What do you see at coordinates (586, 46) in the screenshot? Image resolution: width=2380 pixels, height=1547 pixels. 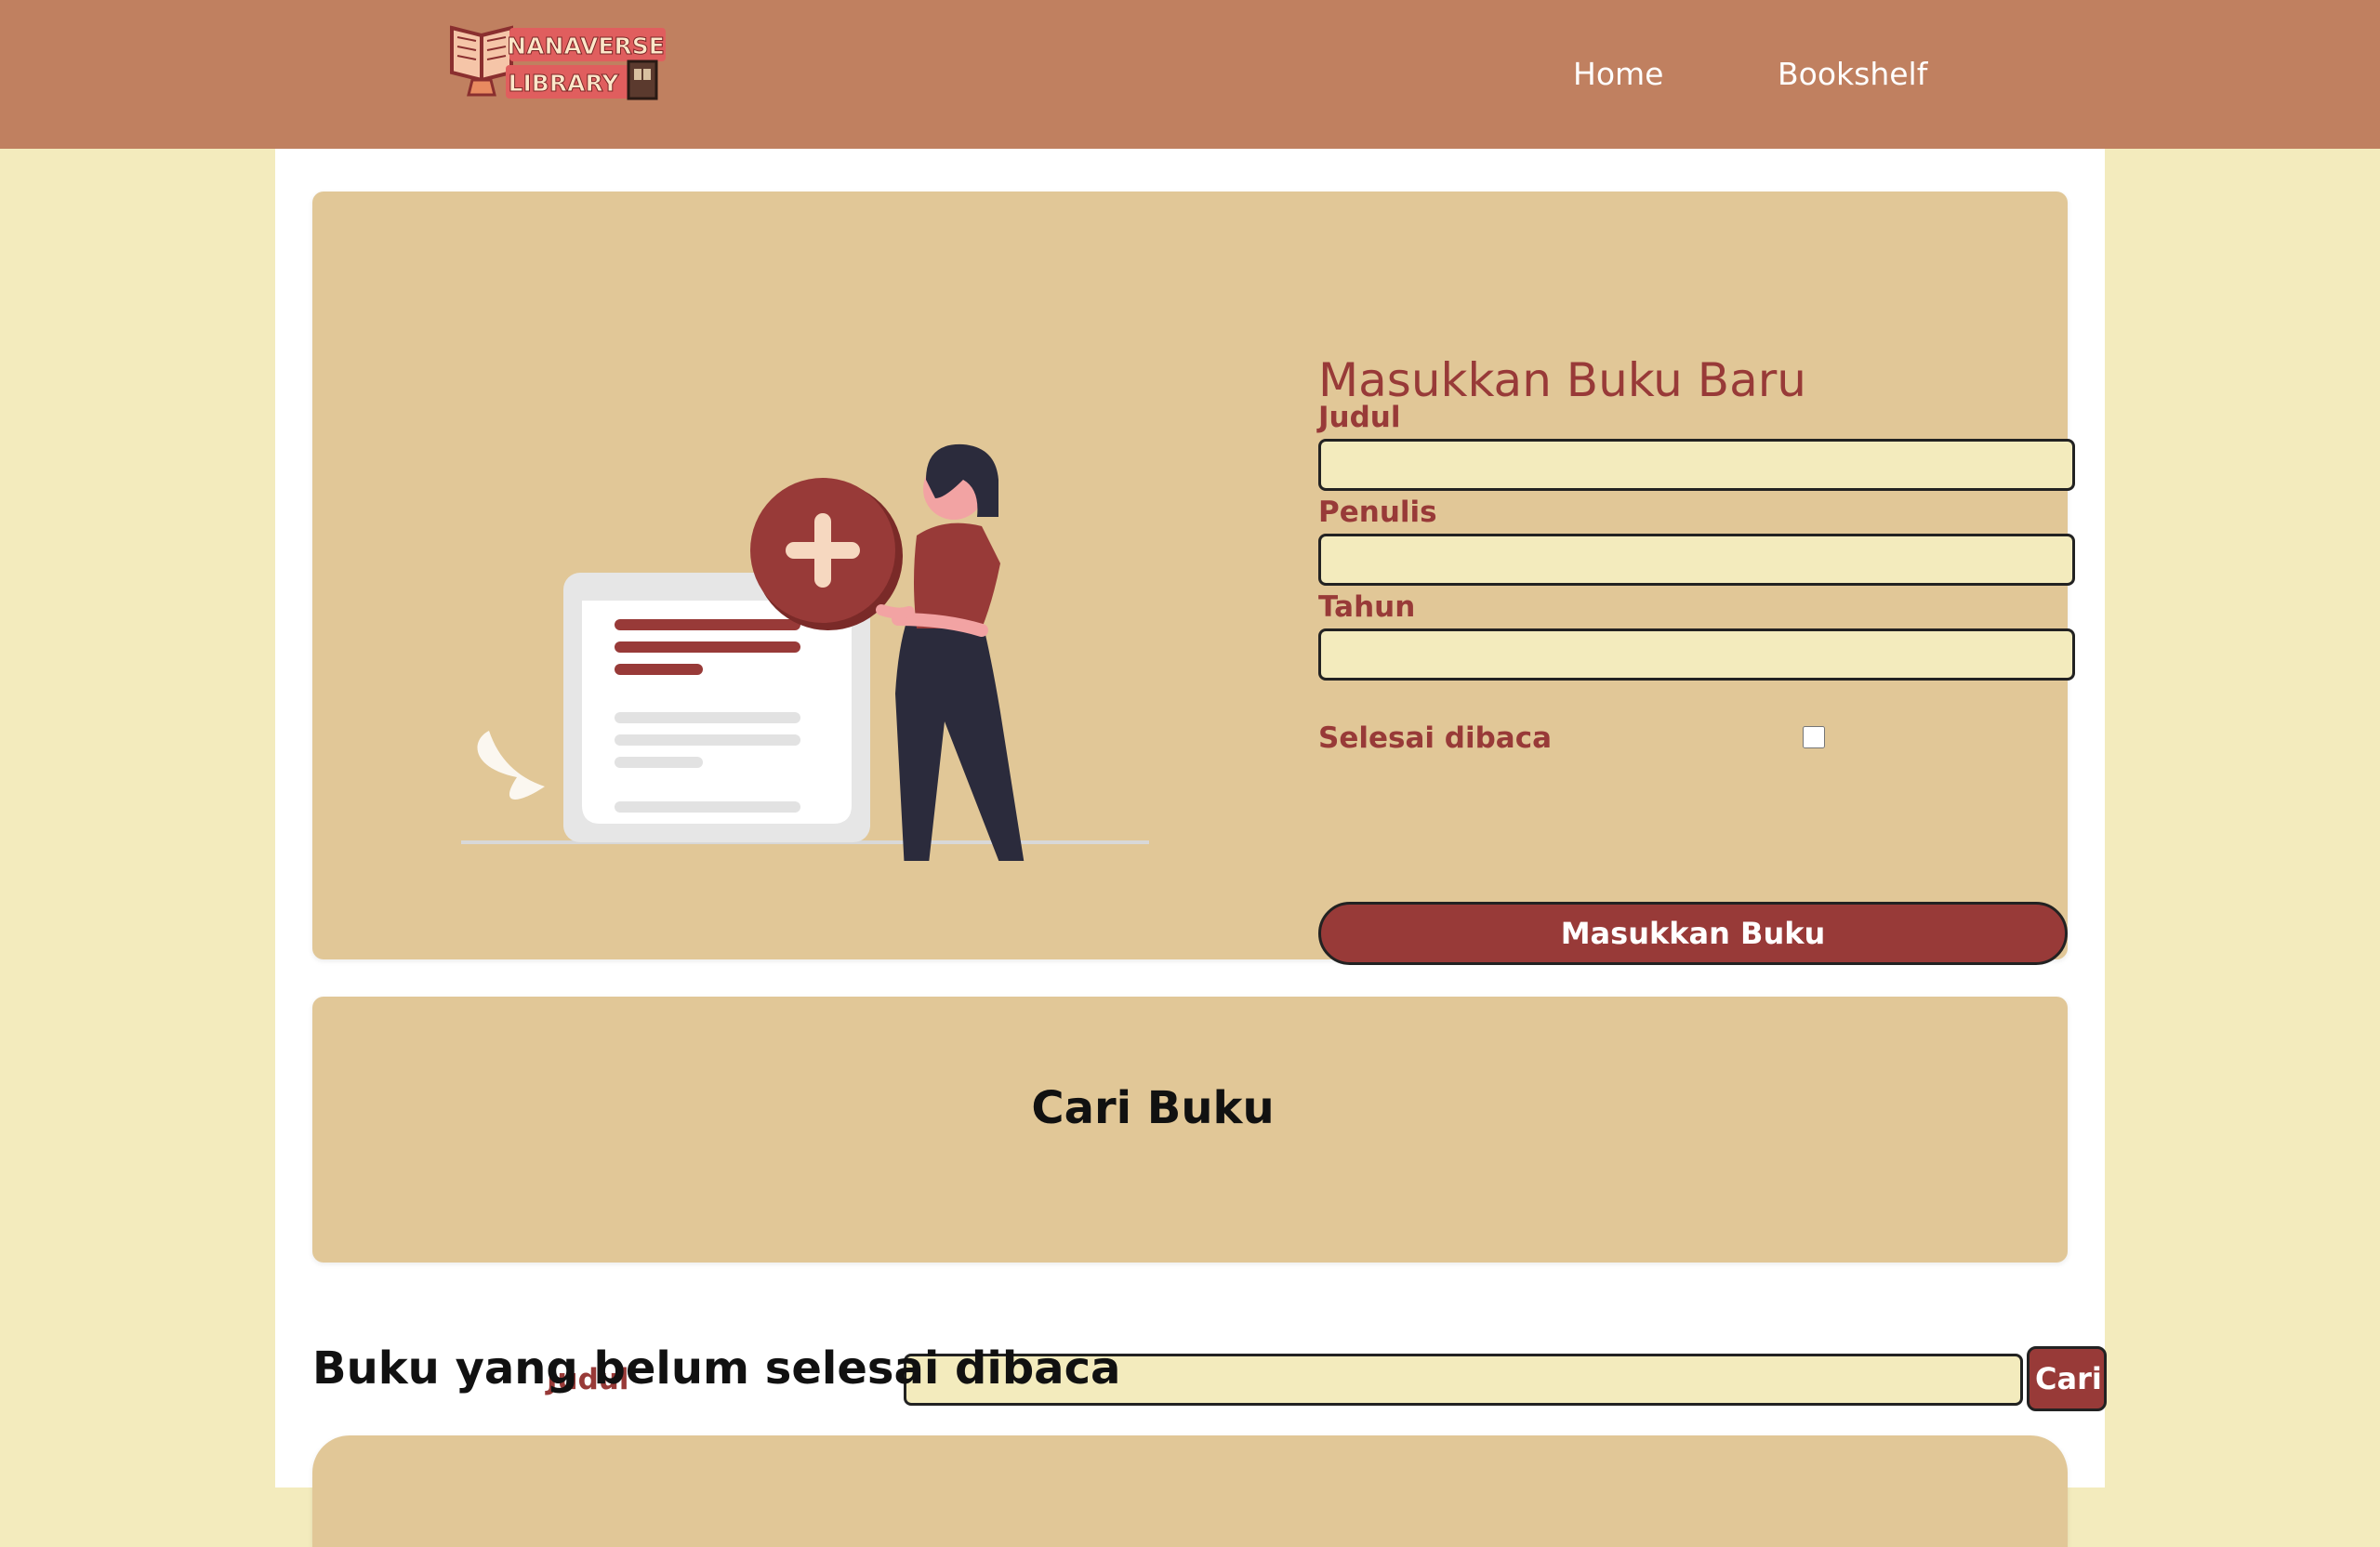 I see `svg-text: NANAVERSE` at bounding box center [586, 46].